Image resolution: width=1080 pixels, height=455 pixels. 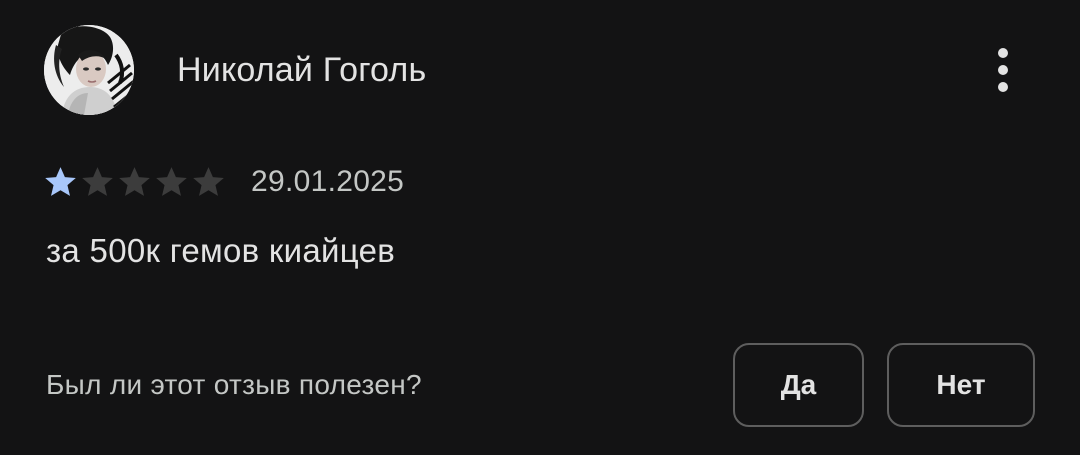 I want to click on rating-row: 29.01.2025, so click(x=223, y=182).